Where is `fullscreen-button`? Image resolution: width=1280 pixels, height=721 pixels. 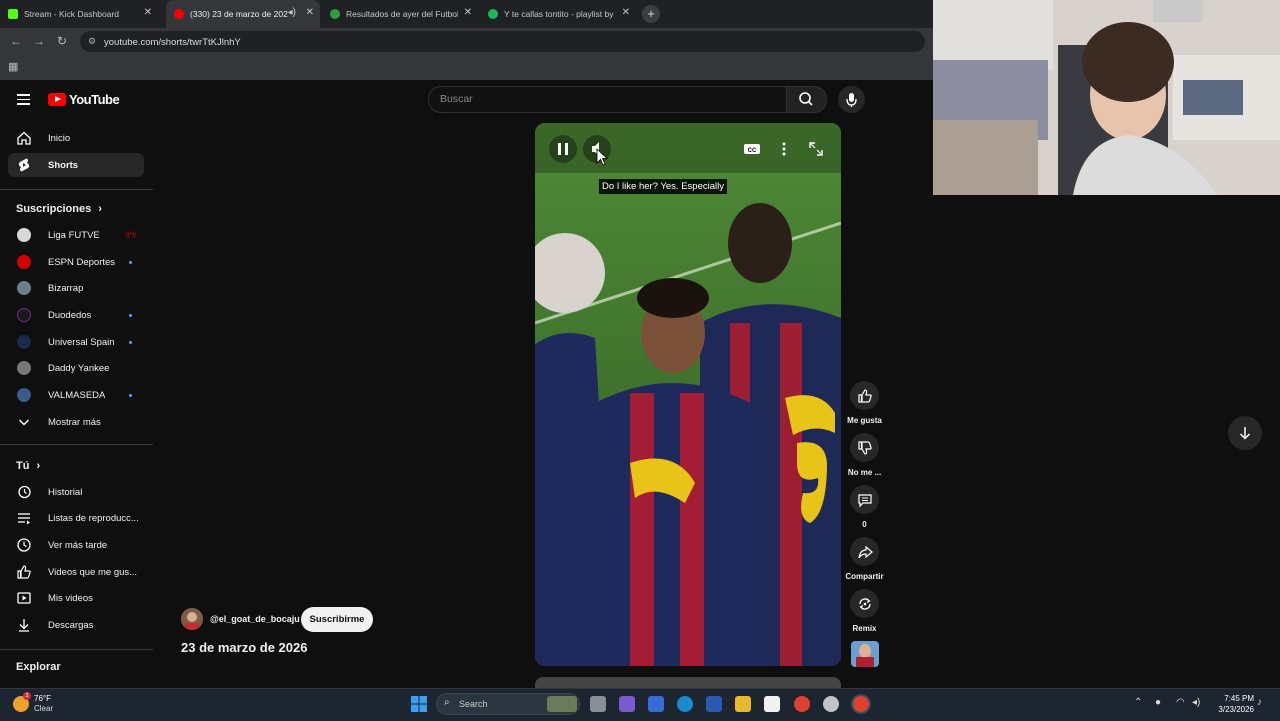
fullscreen-button is located at coordinates (816, 149).